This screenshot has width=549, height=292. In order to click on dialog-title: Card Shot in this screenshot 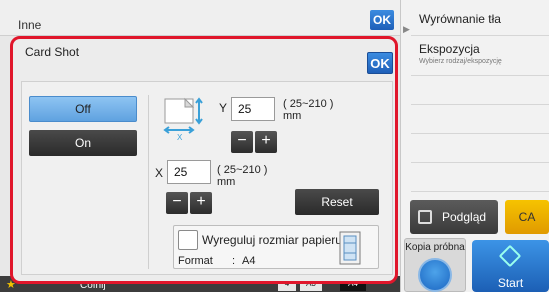, I will do `click(52, 52)`.